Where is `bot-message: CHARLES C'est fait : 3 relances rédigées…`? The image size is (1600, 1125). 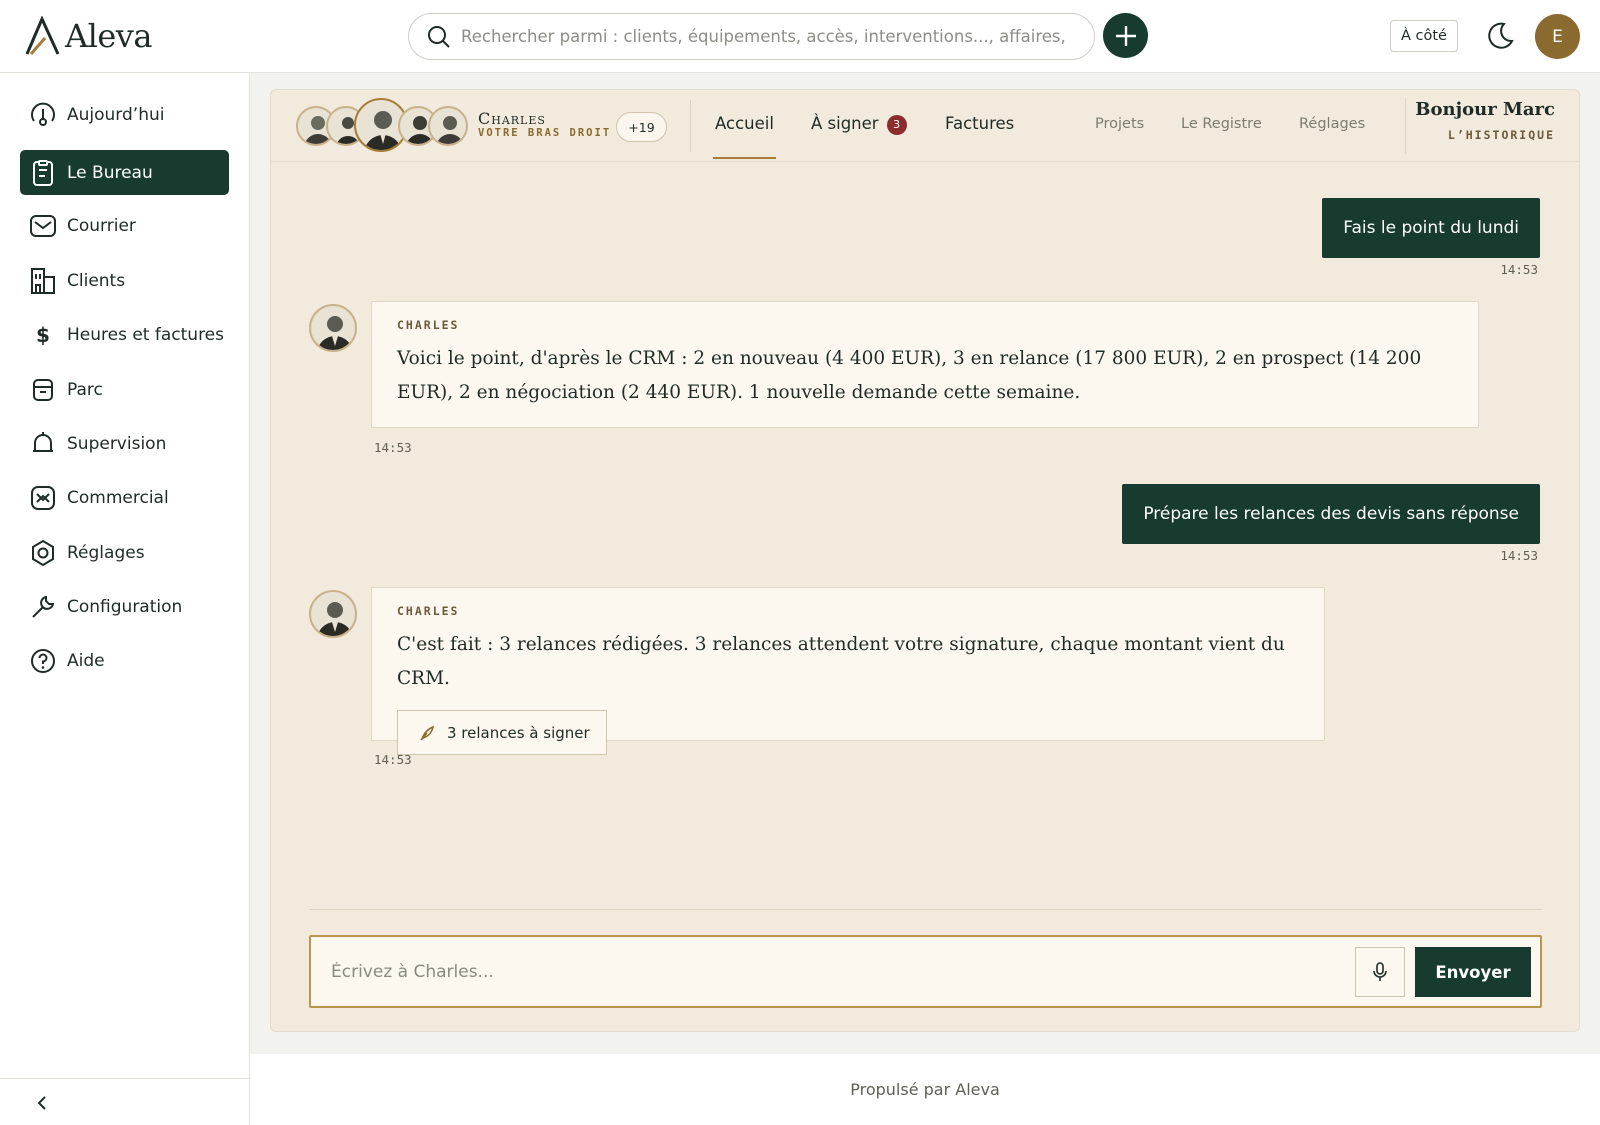 bot-message: CHARLES C'est fait : 3 relances rédigées… is located at coordinates (848, 671).